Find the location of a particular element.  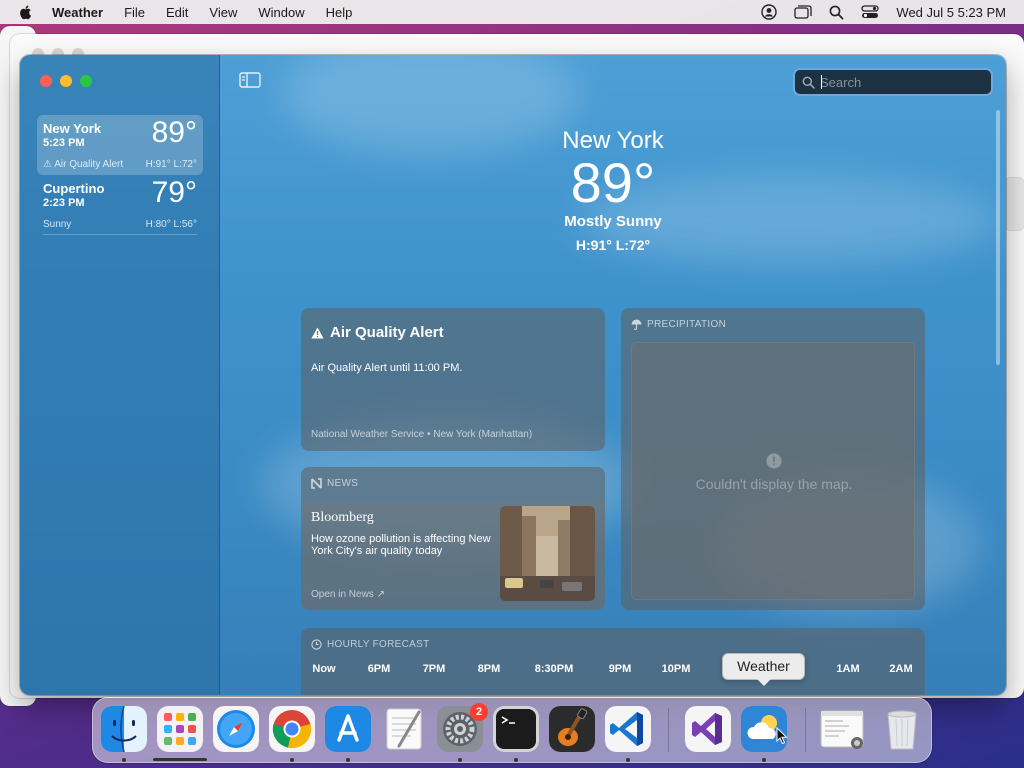

safari-icon is located at coordinates (236, 729).